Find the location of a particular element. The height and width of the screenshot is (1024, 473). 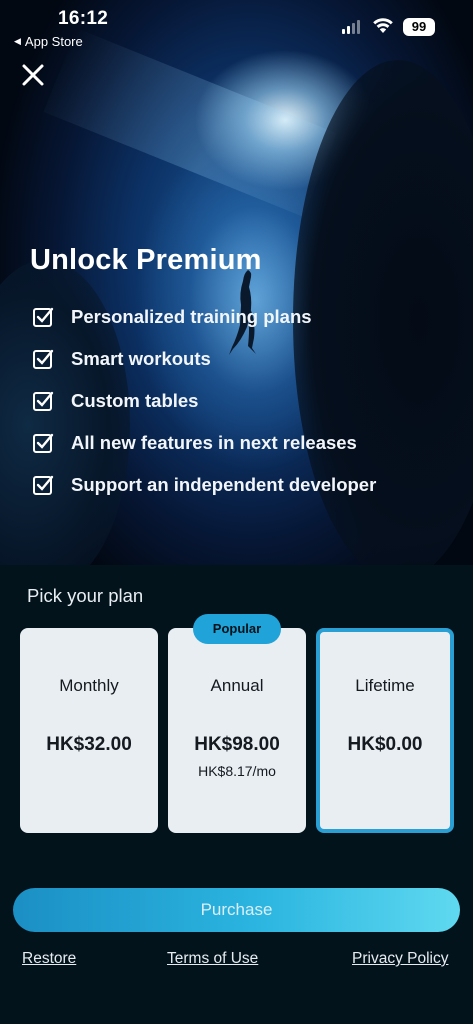

back-triangle-icon: ◀ is located at coordinates (17, 41).